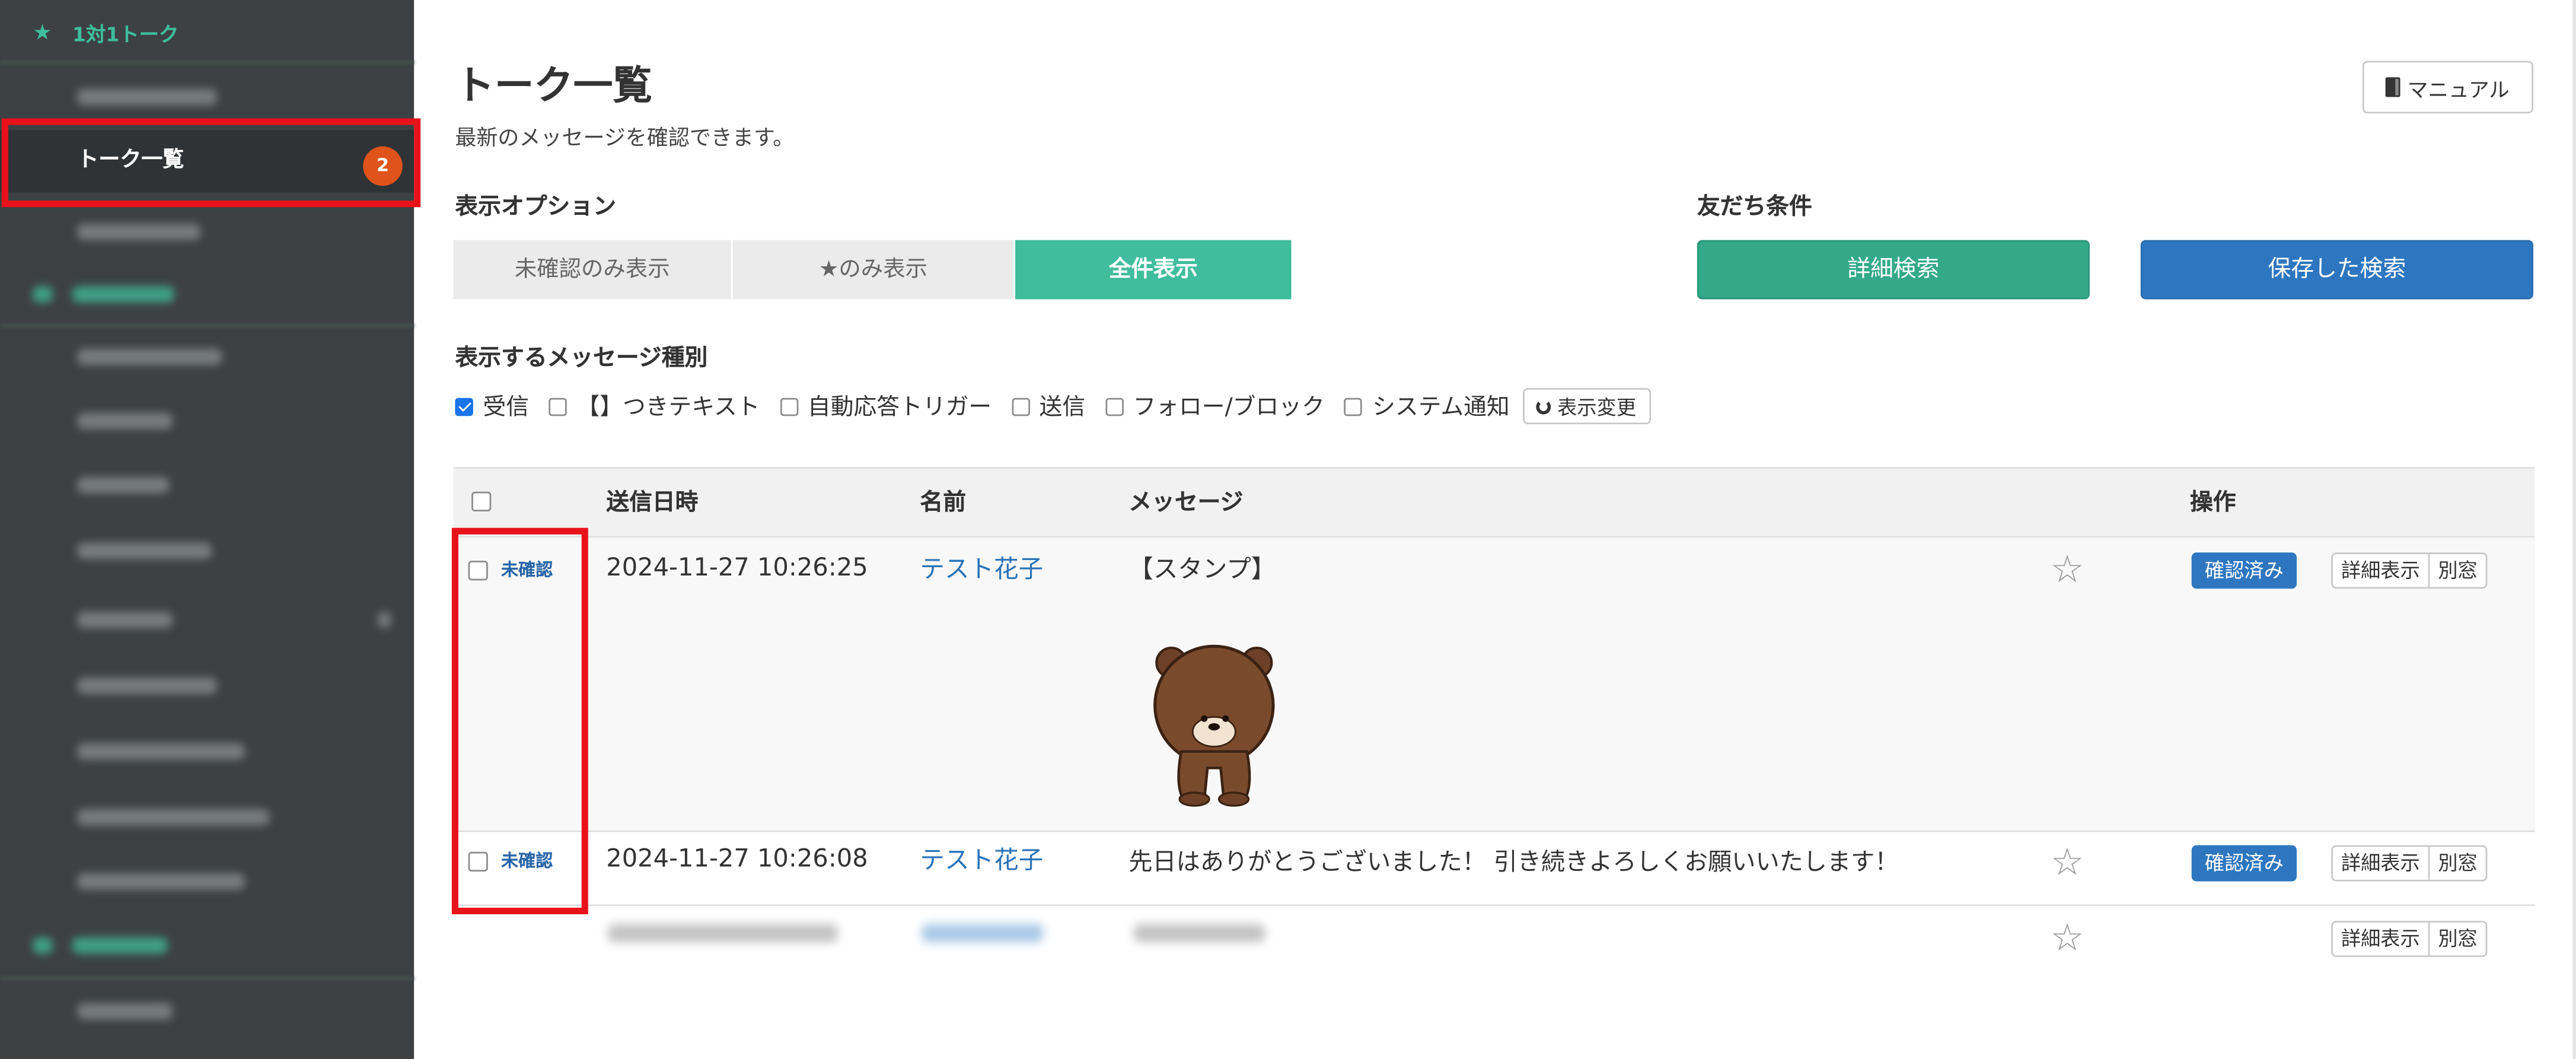 This screenshot has width=2576, height=1059. I want to click on filter-follow-block: フォロー/ブロック, so click(1215, 406).